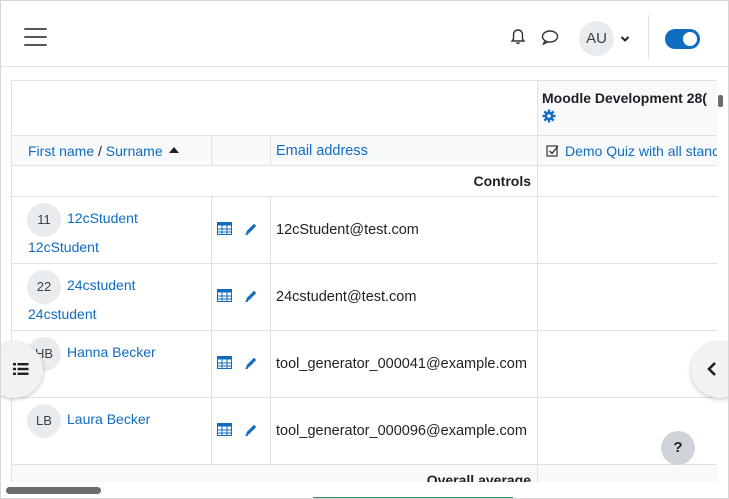 This screenshot has height=499, width=729. I want to click on student-email: 12cStudent@test.com, so click(404, 230).